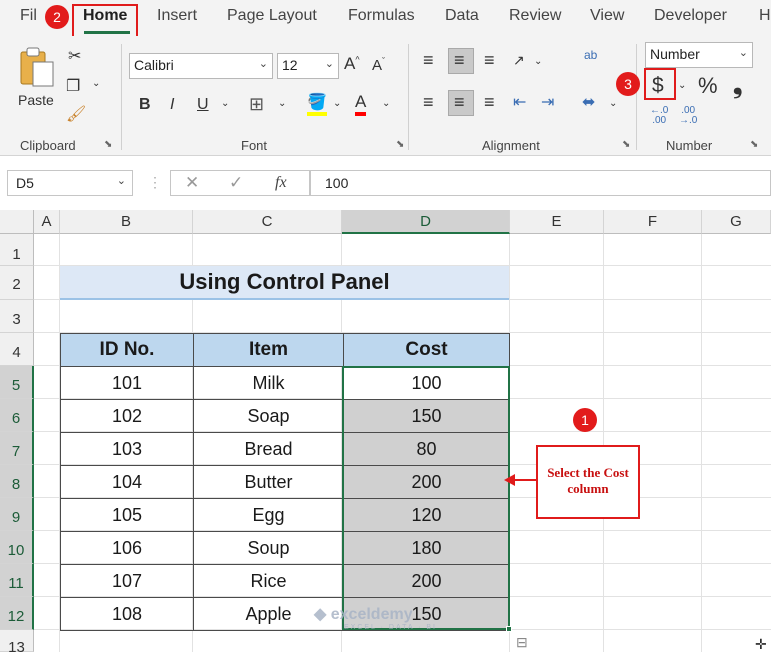  What do you see at coordinates (203, 105) in the screenshot?
I see `underline-button: U` at bounding box center [203, 105].